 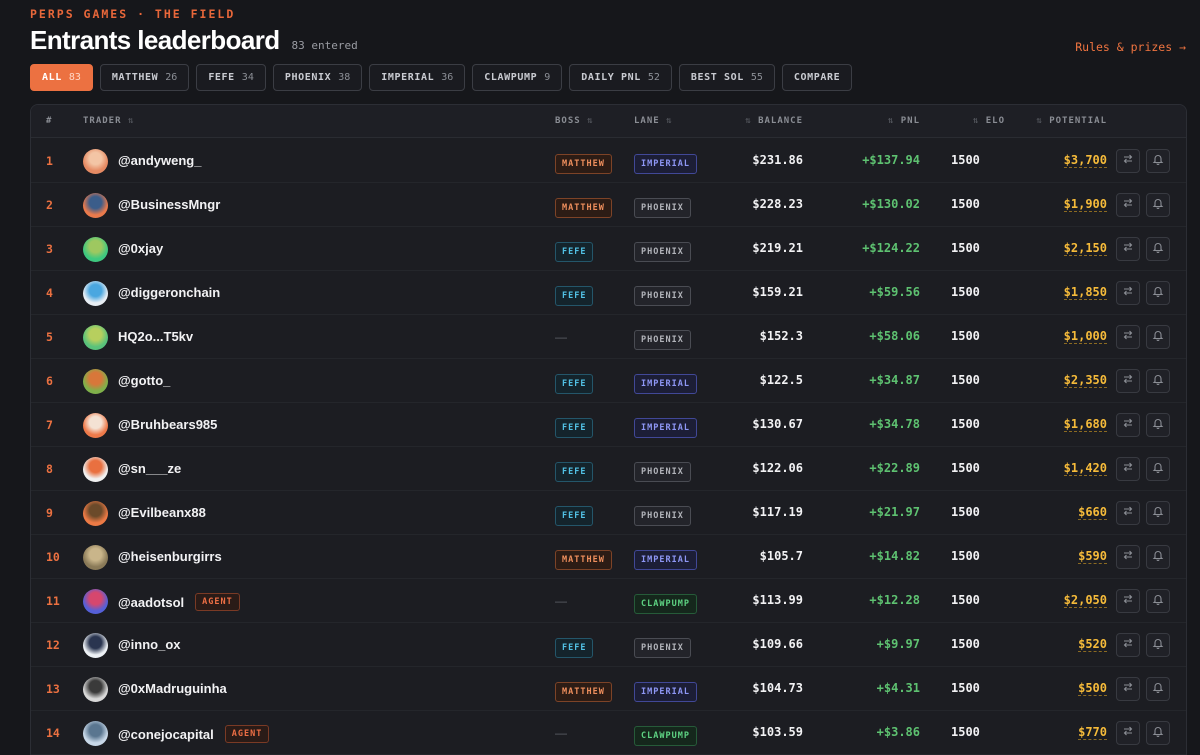 What do you see at coordinates (317, 77) in the screenshot?
I see `tab-phoenix: PHOENIX 38` at bounding box center [317, 77].